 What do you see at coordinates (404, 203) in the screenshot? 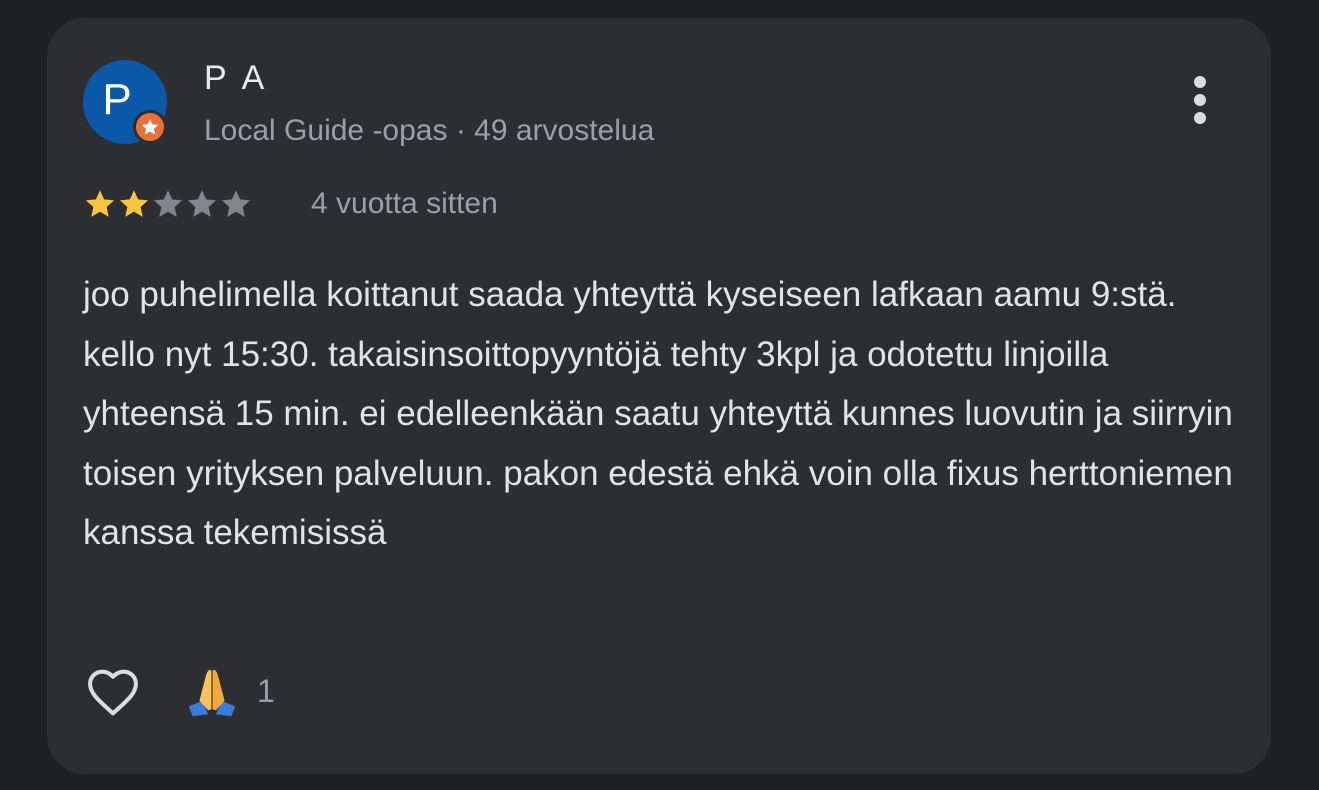
I see `review-time: 4 vuotta sitten` at bounding box center [404, 203].